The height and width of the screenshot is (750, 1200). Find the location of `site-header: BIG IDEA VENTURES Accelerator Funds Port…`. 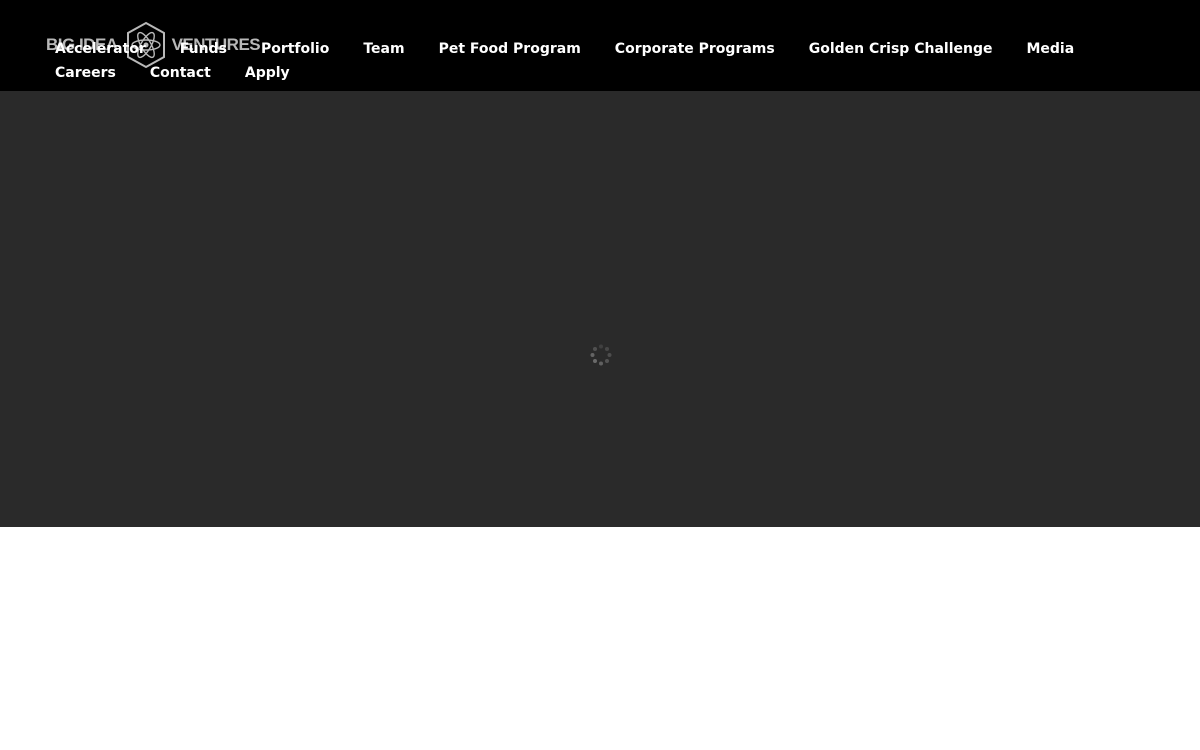

site-header: BIG IDEA VENTURES Accelerator Funds Port… is located at coordinates (600, 45).